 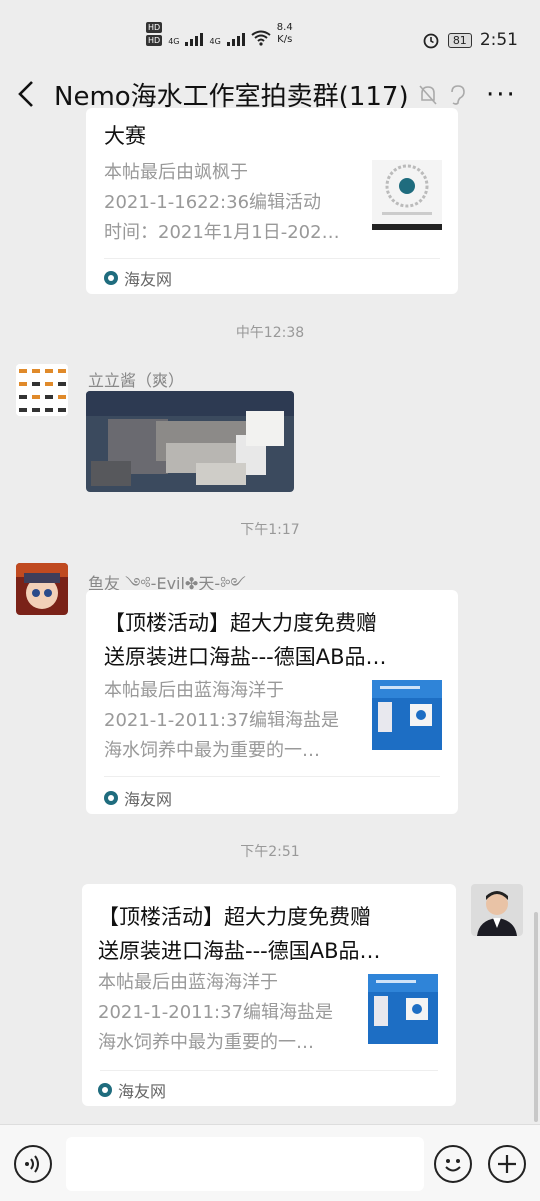 I want to click on status-right: 81 2:51, so click(x=470, y=40).